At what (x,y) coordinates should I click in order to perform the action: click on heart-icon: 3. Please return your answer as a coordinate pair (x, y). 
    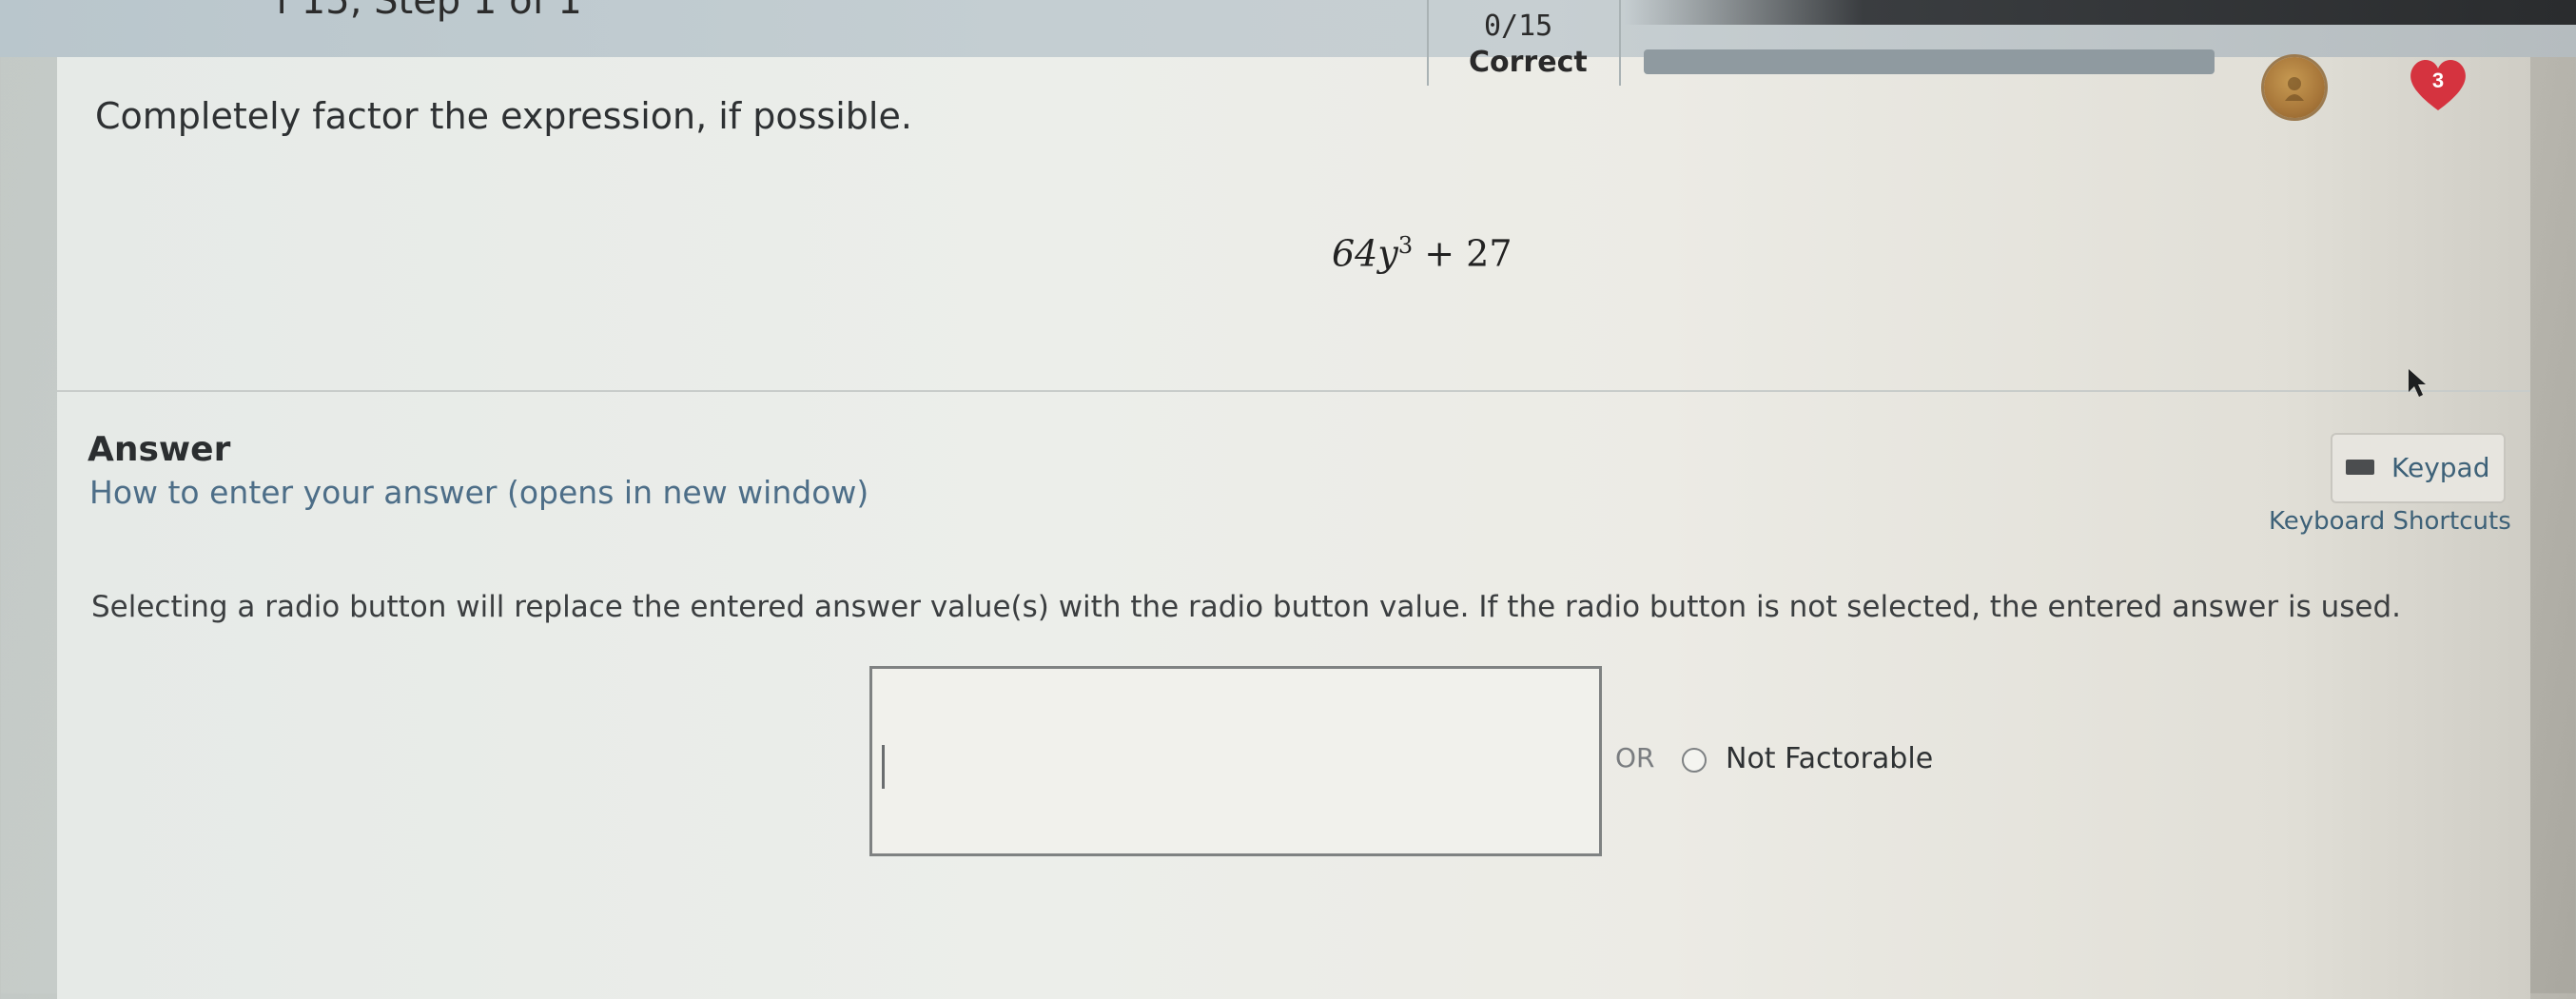
    Looking at the image, I should click on (2438, 83).